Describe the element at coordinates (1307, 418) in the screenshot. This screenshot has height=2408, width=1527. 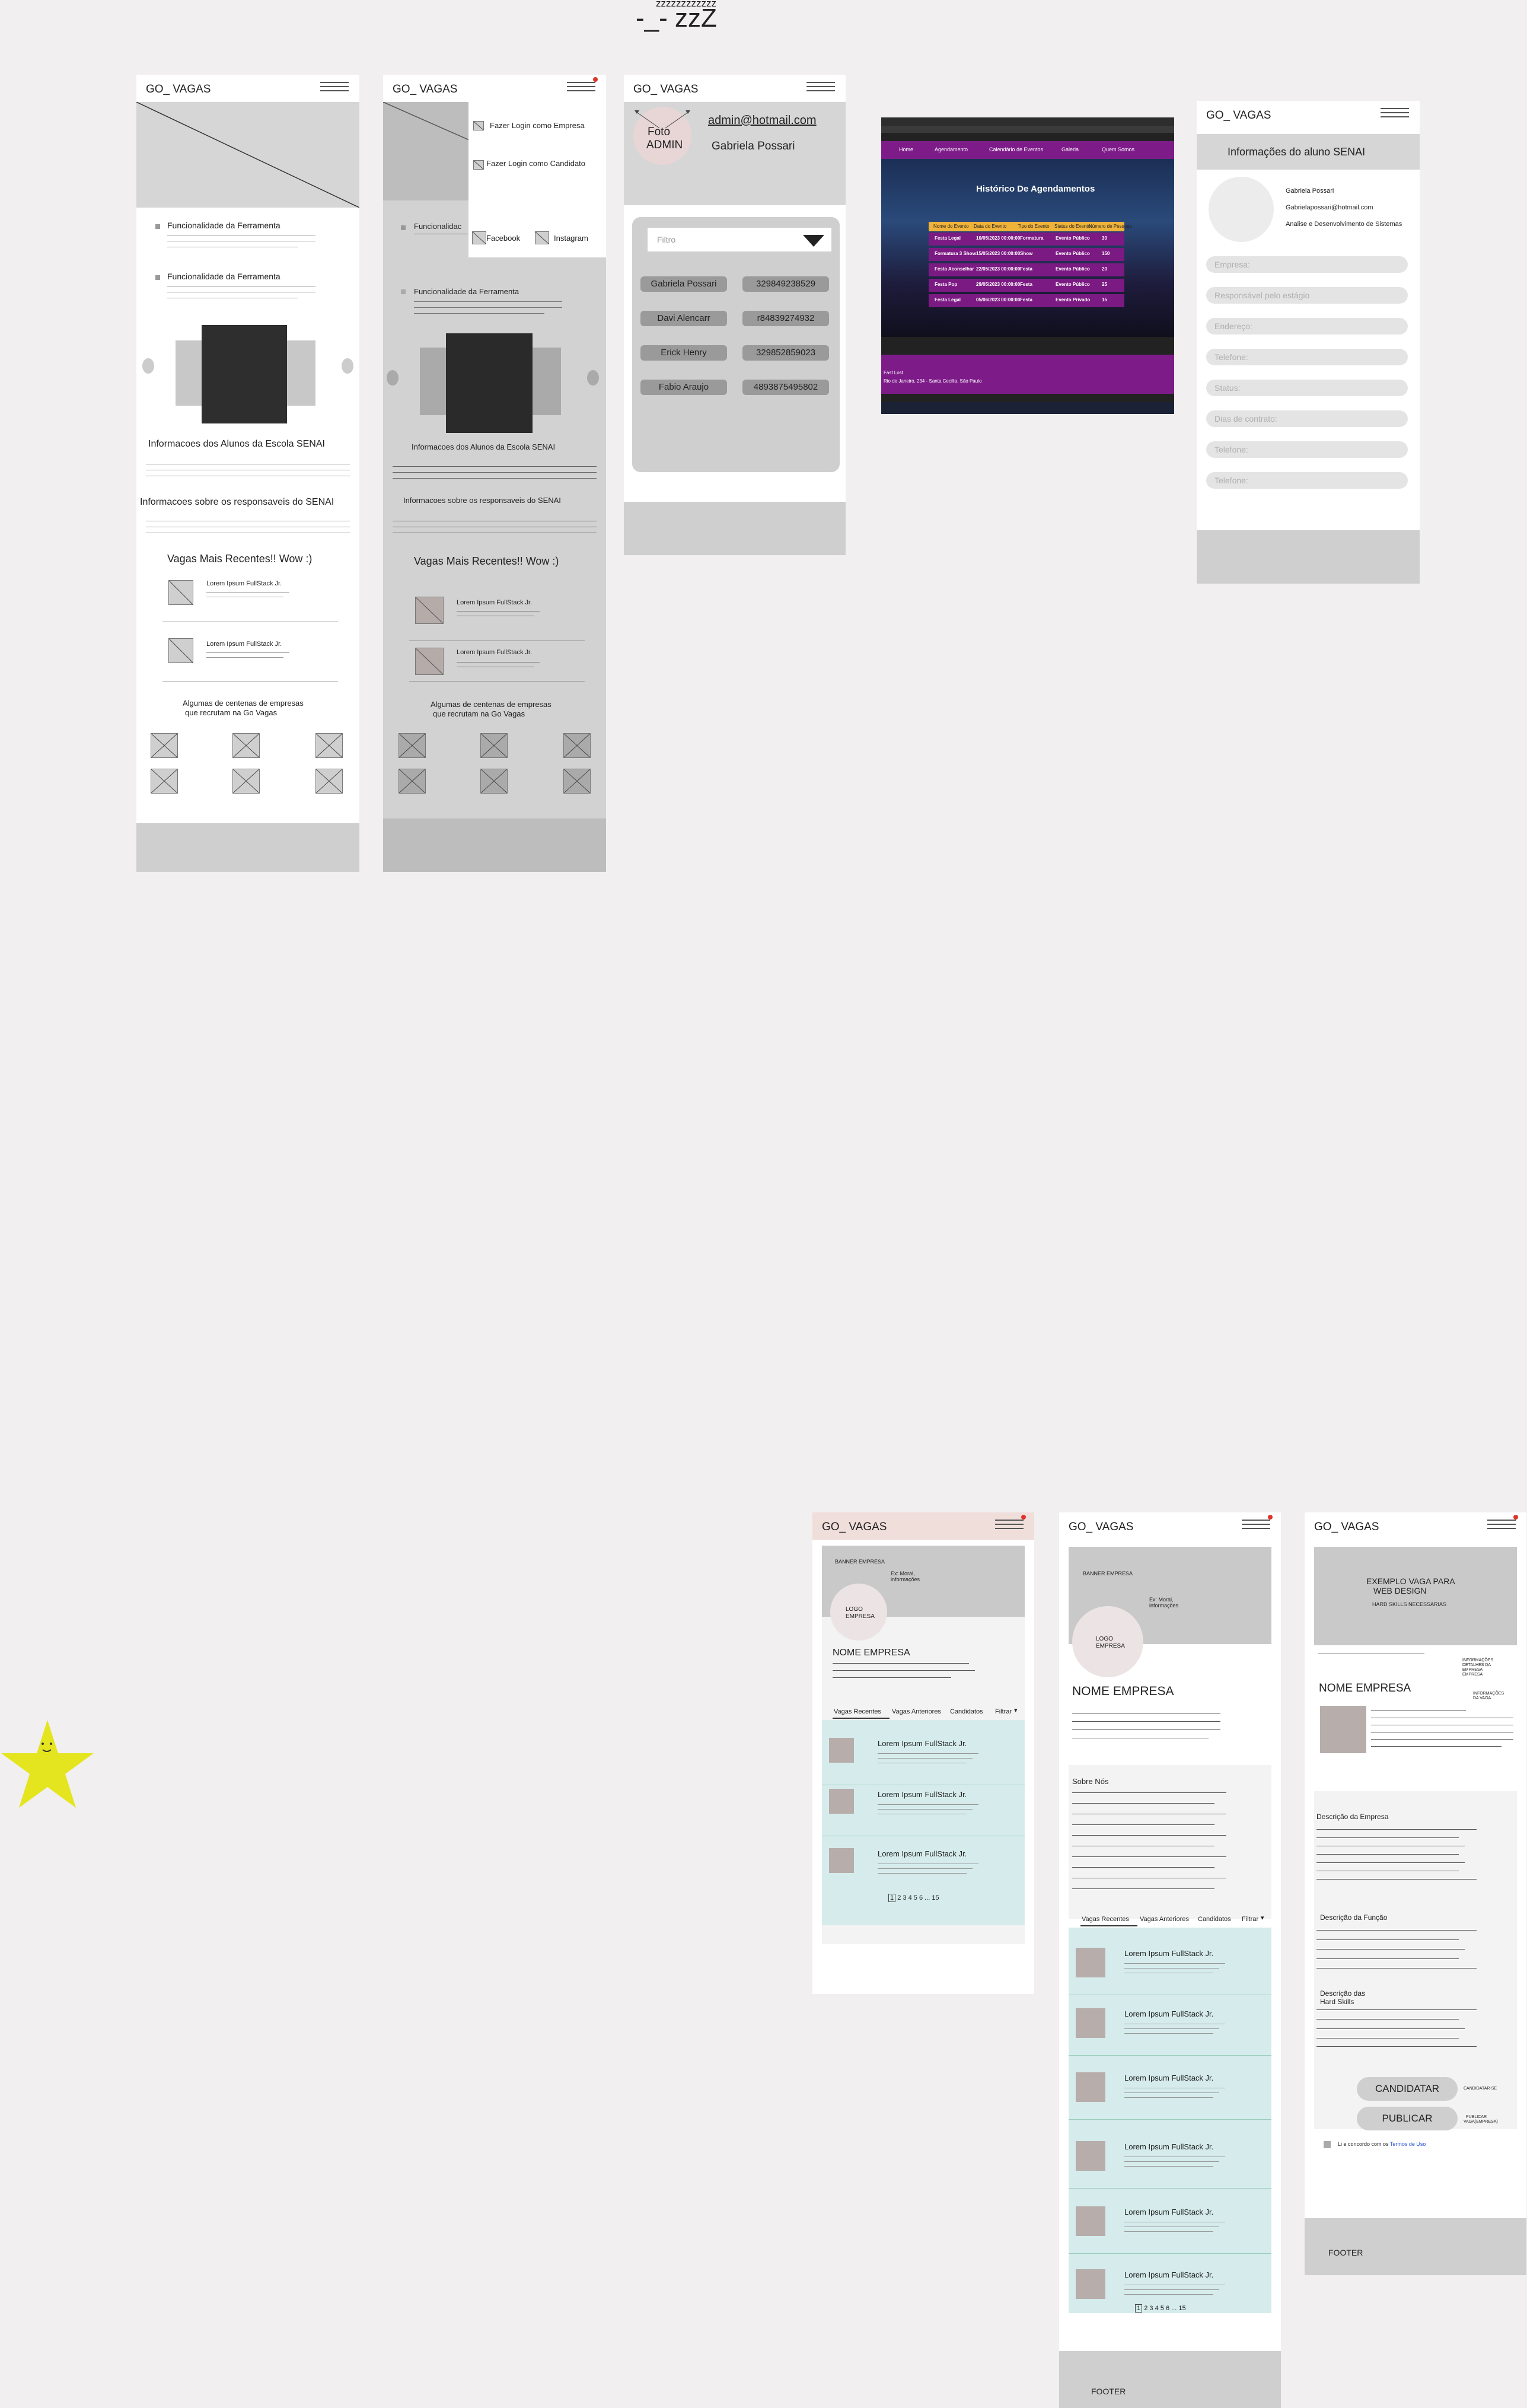
I see `field-contract-days: Dias de contrato:` at that location.